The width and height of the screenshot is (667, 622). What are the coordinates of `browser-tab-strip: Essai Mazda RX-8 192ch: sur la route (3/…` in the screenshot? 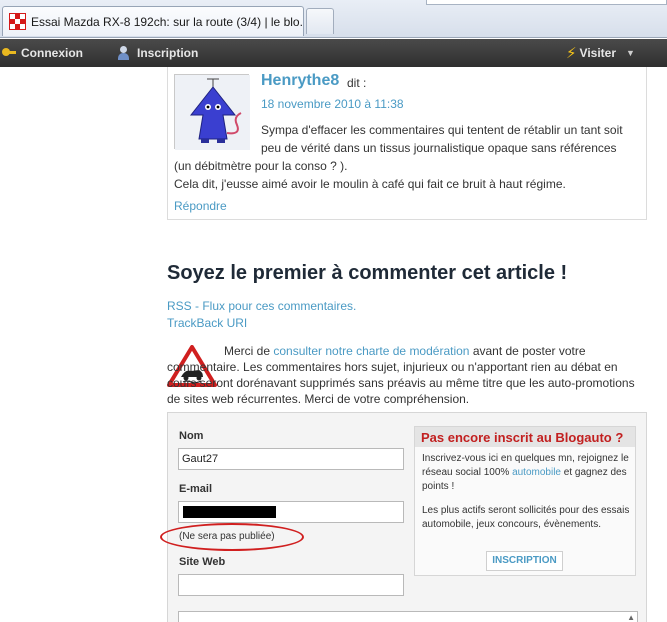 It's located at (333, 19).